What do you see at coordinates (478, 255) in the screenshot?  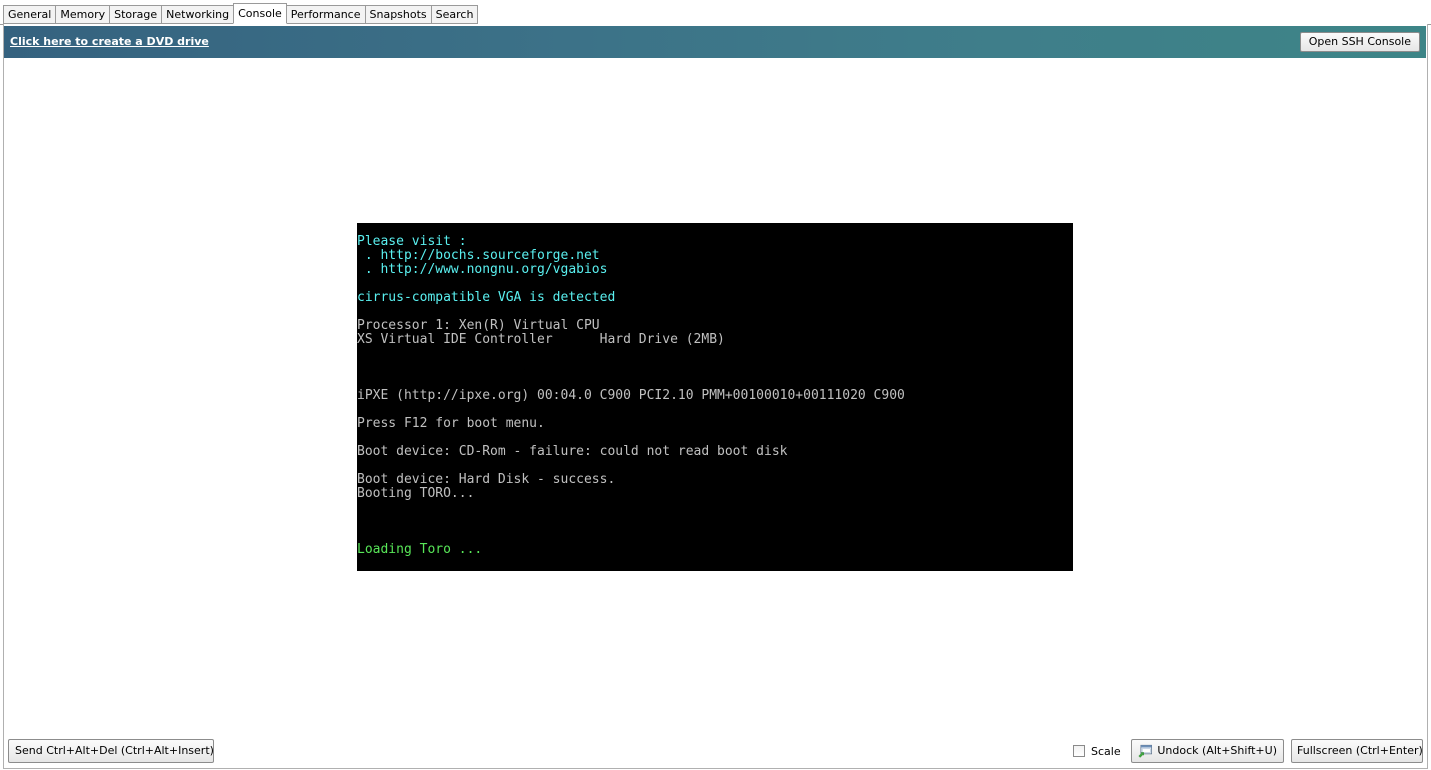 I see `console-line: . http://bochs.sourceforge.net` at bounding box center [478, 255].